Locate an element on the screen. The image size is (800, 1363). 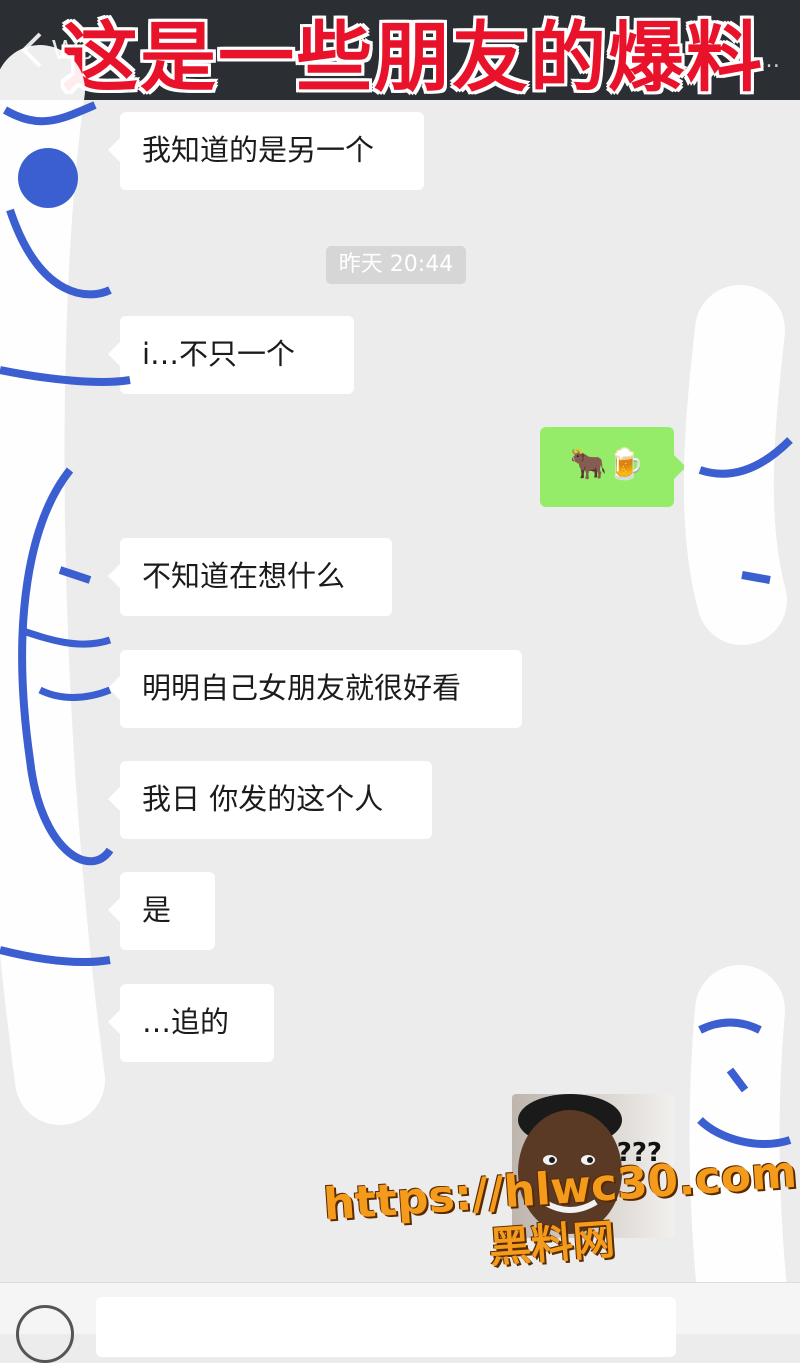
message-bubble: i…不只一个 is located at coordinates (231, 355).